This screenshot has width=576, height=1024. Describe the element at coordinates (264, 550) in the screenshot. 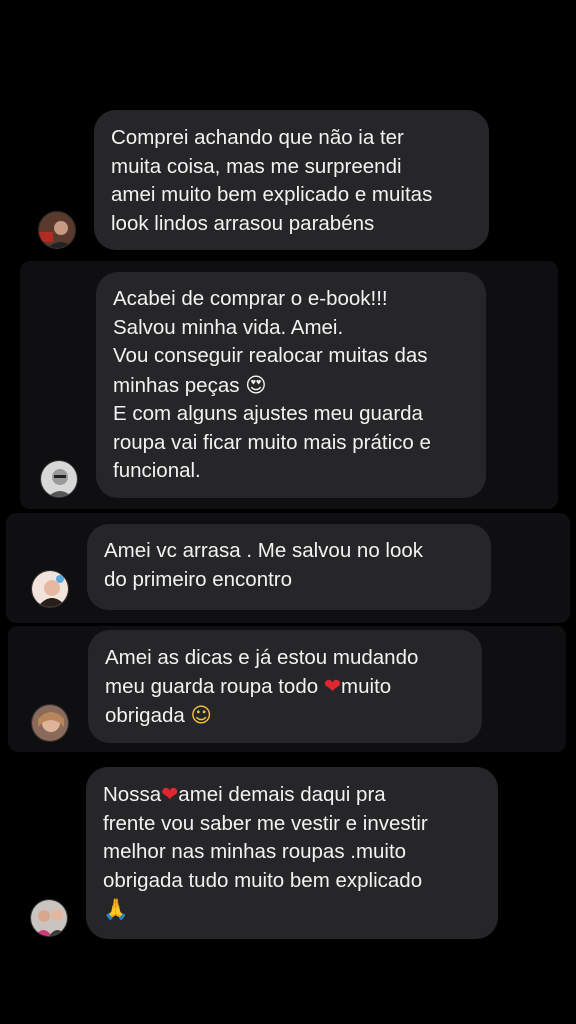

I see `message-line: Amei vc arrasa . Me salvou no look` at that location.